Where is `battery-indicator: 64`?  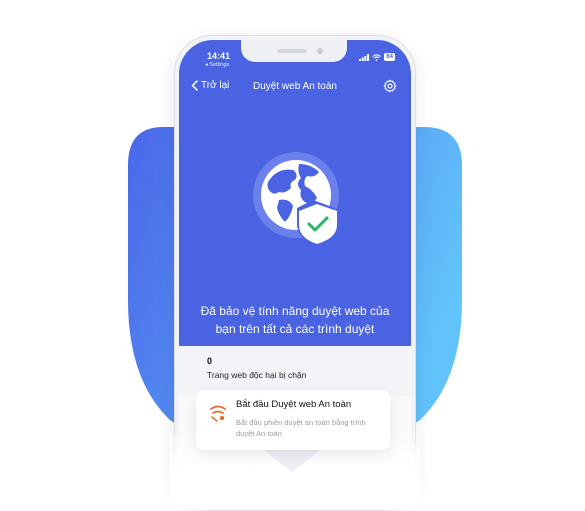
battery-indicator: 64 is located at coordinates (389, 57).